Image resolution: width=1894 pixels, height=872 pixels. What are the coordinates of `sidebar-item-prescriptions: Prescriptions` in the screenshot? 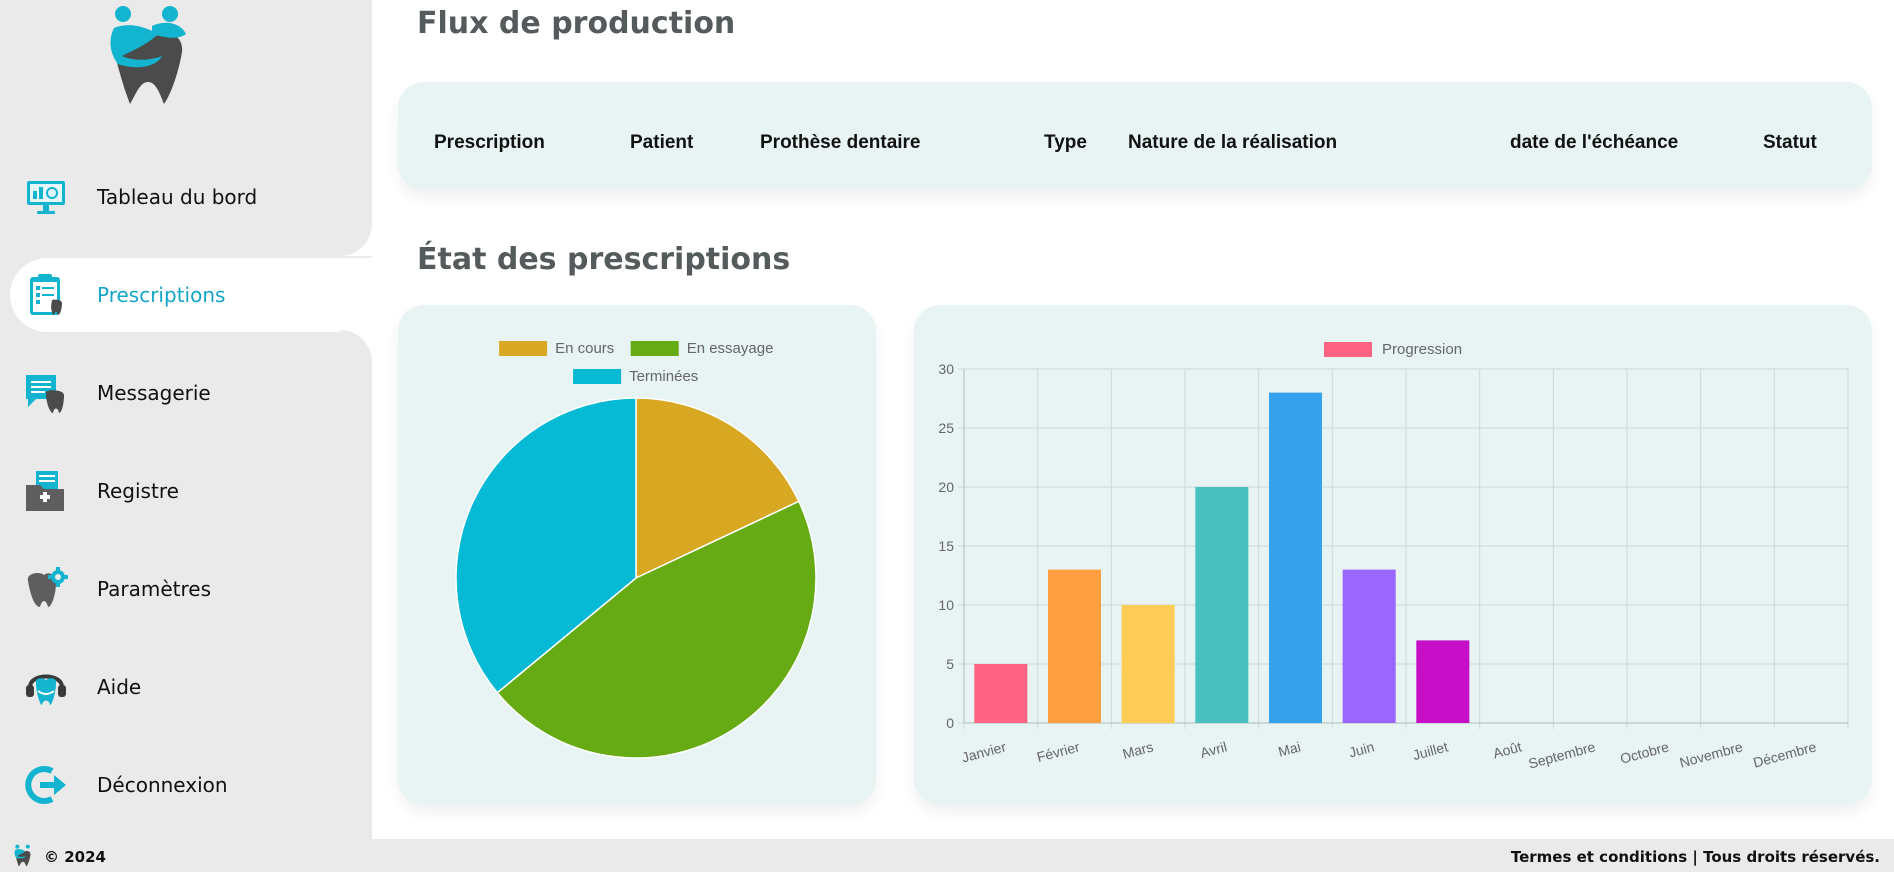 It's located at (191, 295).